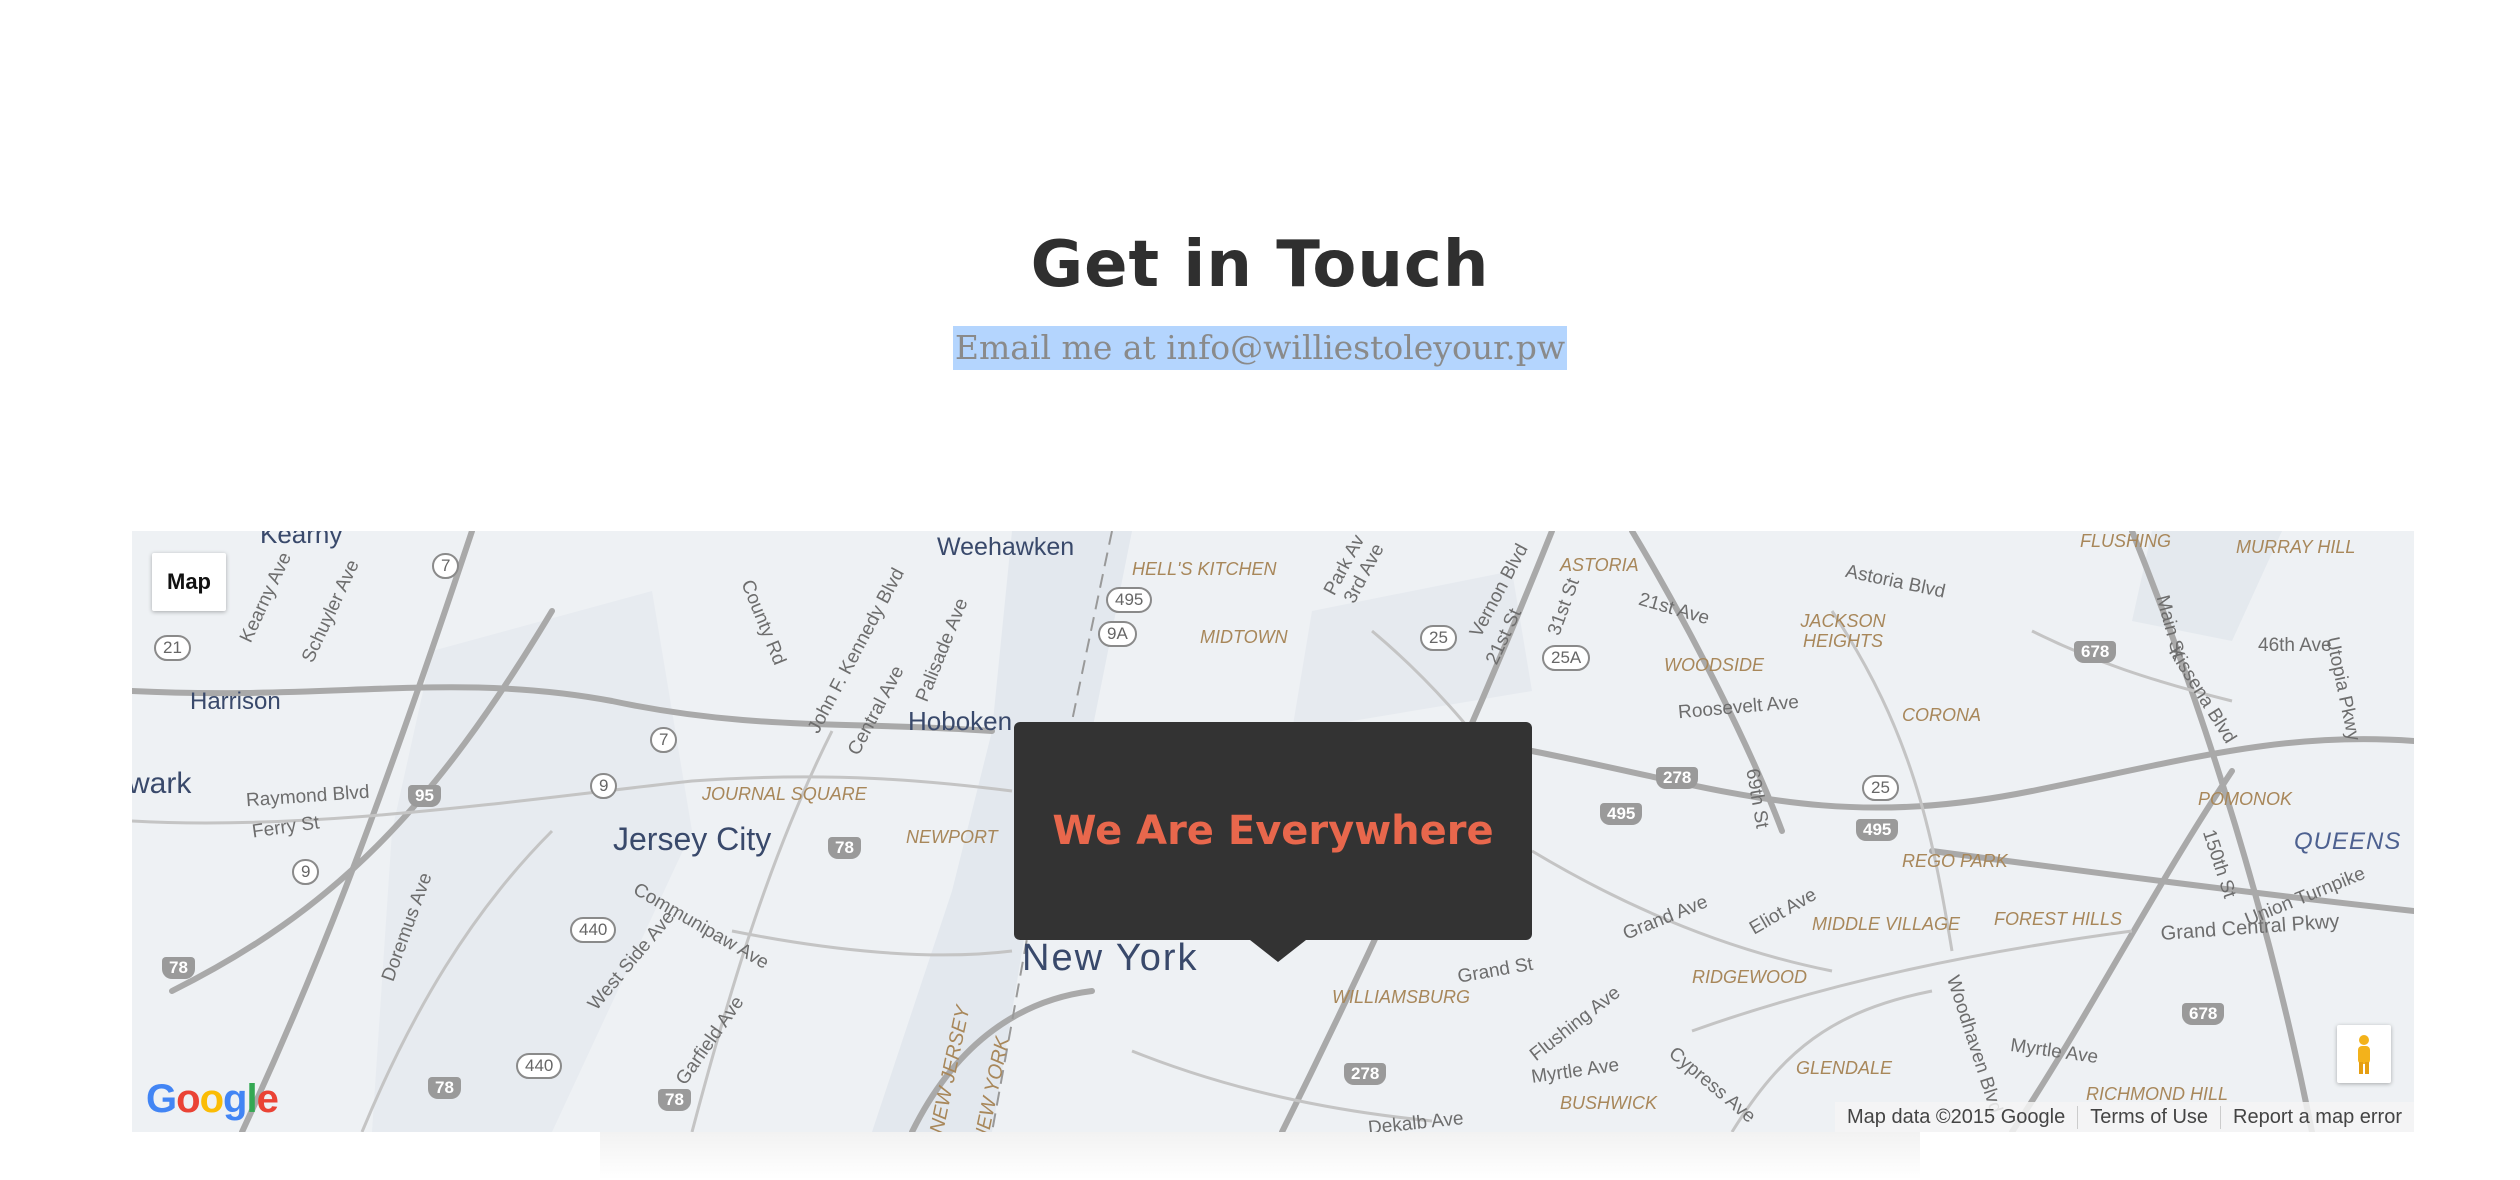 This screenshot has height=1180, width=2520. I want to click on terms-of-use-link: Terms of Use, so click(2148, 1117).